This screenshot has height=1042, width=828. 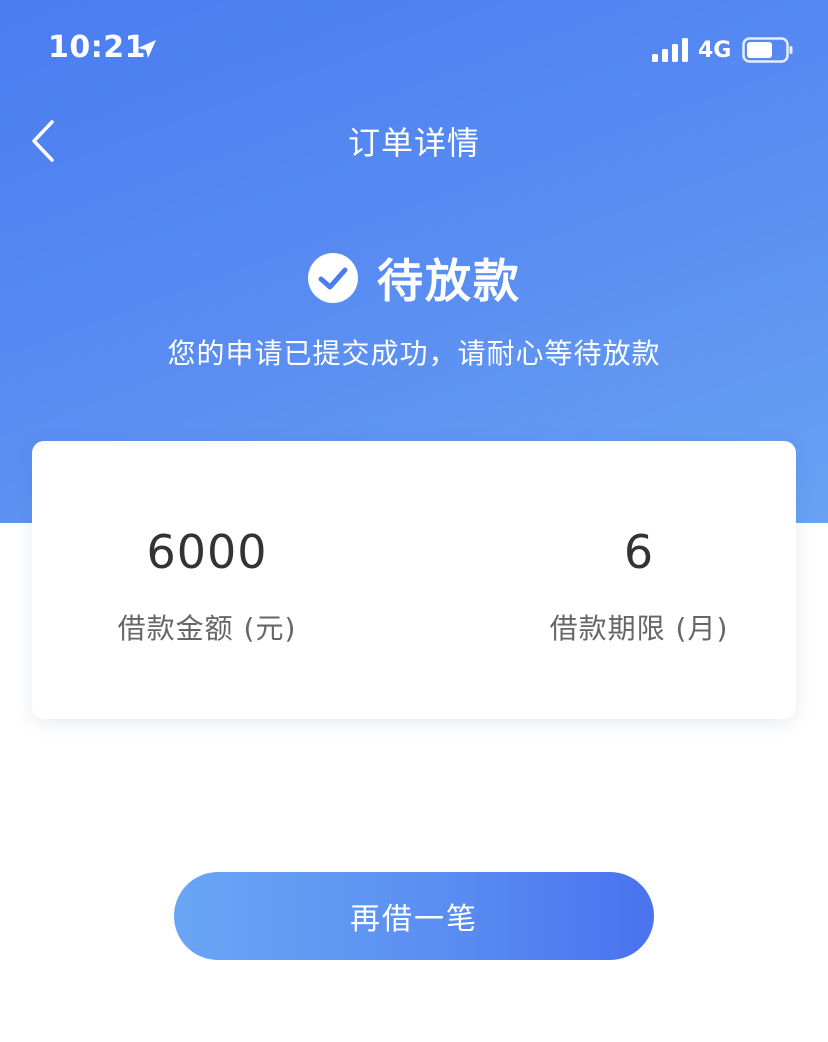 What do you see at coordinates (639, 628) in the screenshot?
I see `loan-term-label: 借款期限 (月)` at bounding box center [639, 628].